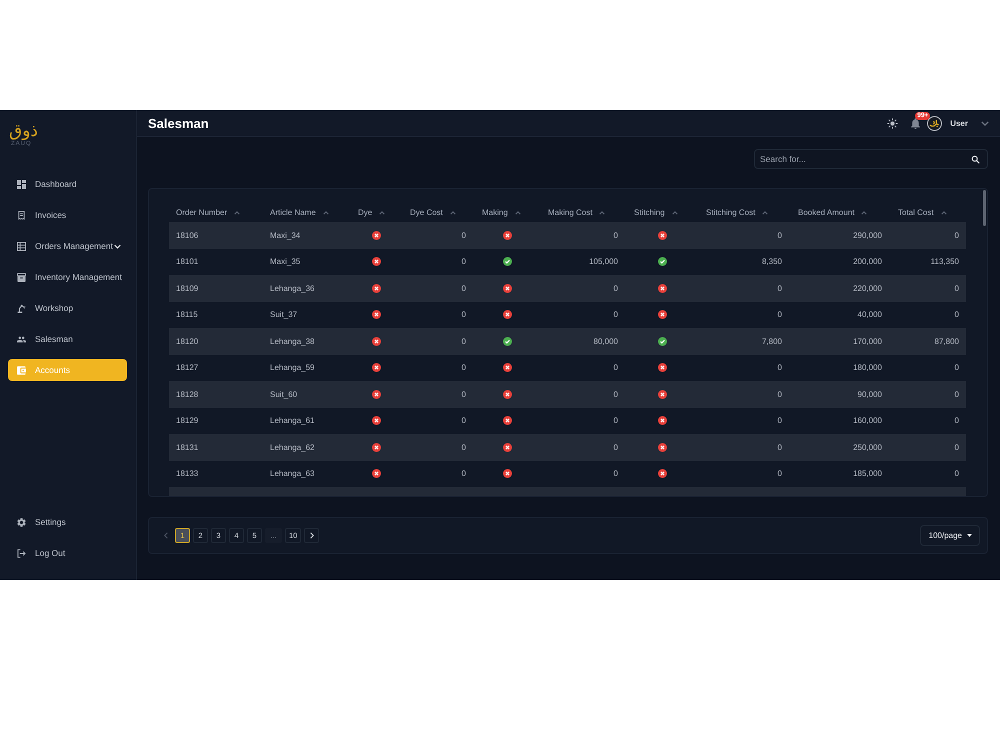 This screenshot has height=750, width=1000. Describe the element at coordinates (772, 261) in the screenshot. I see `table-cell: 8,350` at that location.